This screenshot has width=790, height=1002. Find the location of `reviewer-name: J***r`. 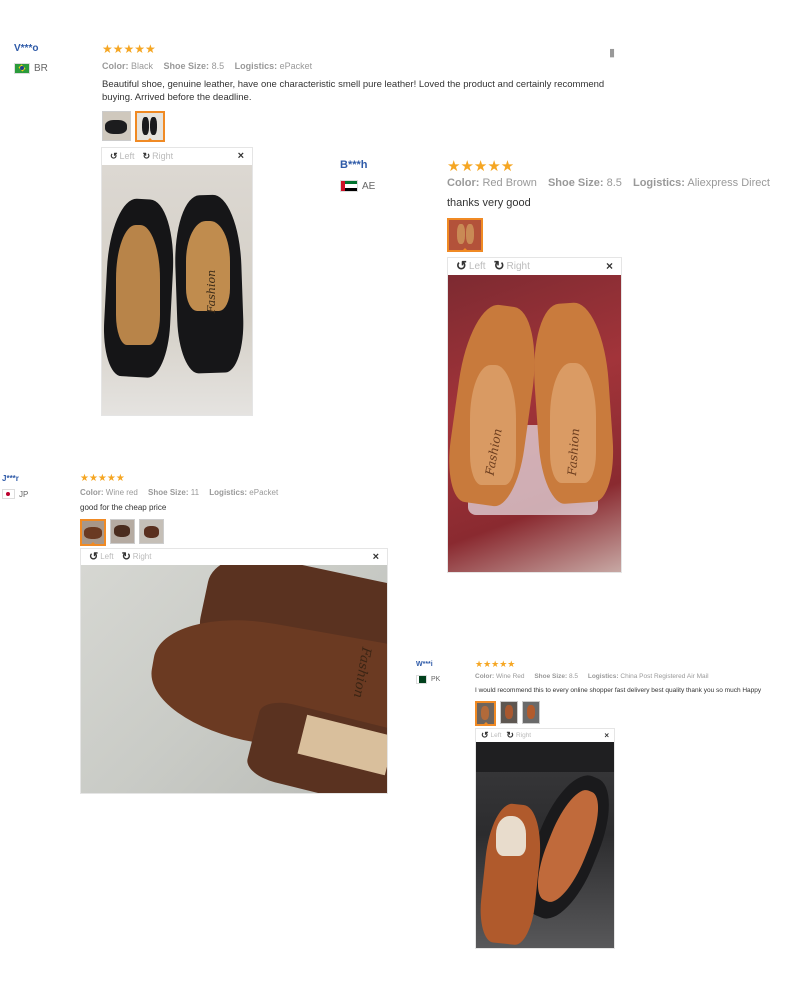

reviewer-name: J***r is located at coordinates (10, 478).